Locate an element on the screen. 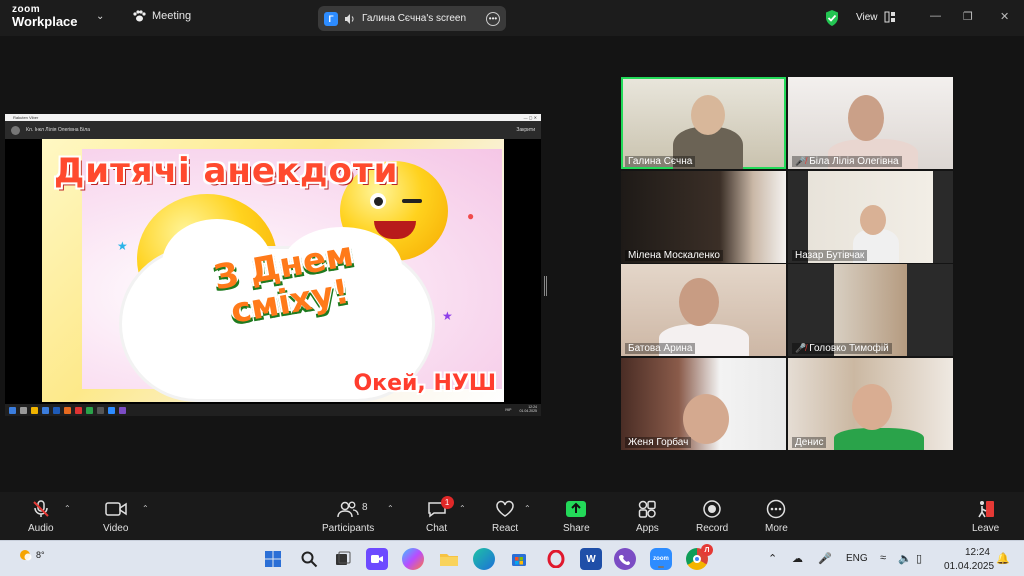  file-explorer-icon is located at coordinates (449, 559).